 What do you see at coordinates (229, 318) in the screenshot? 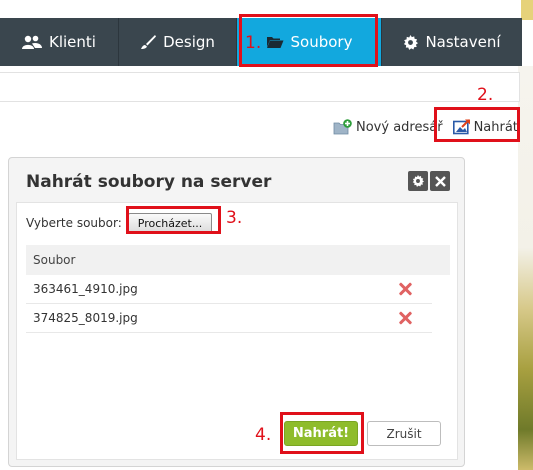
I see `table-row: 374825_8019.jpg` at bounding box center [229, 318].